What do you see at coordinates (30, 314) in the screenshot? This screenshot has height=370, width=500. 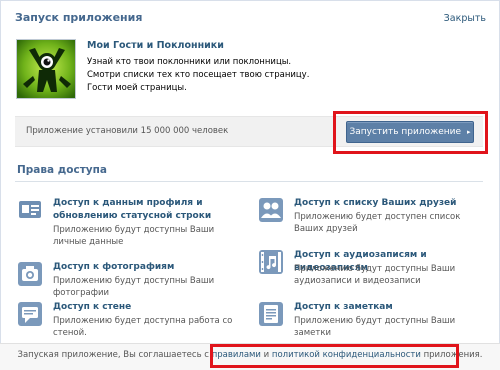 I see `wall-icon` at bounding box center [30, 314].